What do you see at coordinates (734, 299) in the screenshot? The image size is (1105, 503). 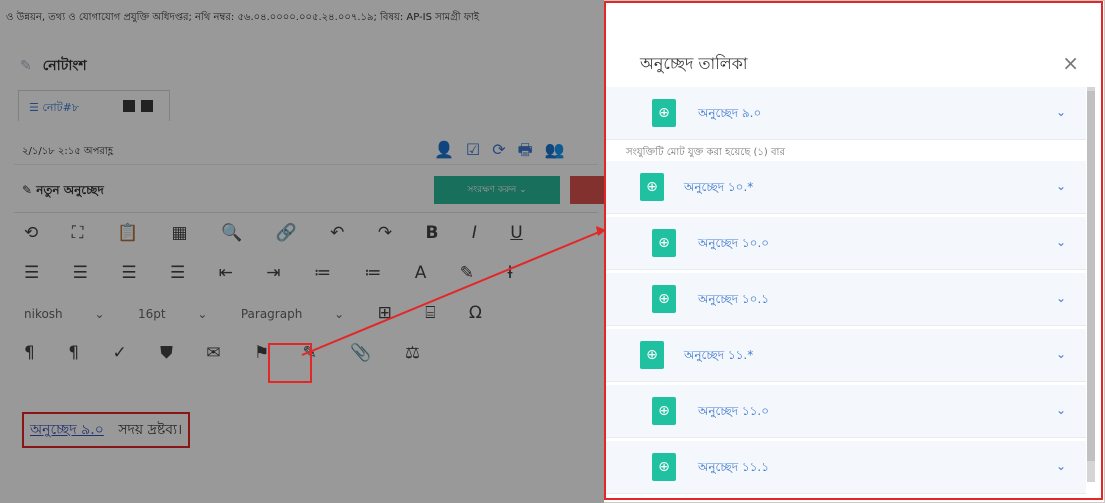 I see `list-item-label: অনুচ্ছেদ ১০.১` at bounding box center [734, 299].